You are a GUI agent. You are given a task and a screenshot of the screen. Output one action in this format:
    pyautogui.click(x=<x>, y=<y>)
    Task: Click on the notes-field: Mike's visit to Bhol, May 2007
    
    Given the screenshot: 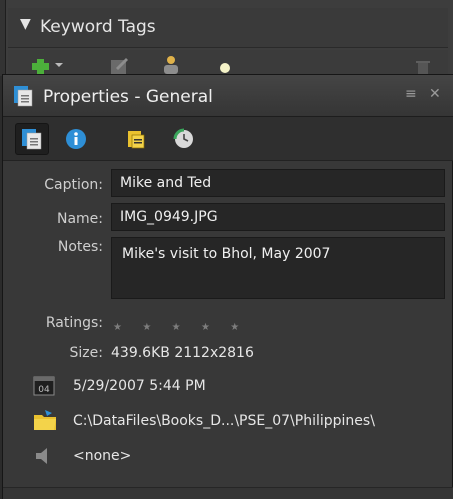 What is the action you would take?
    pyautogui.click(x=278, y=268)
    